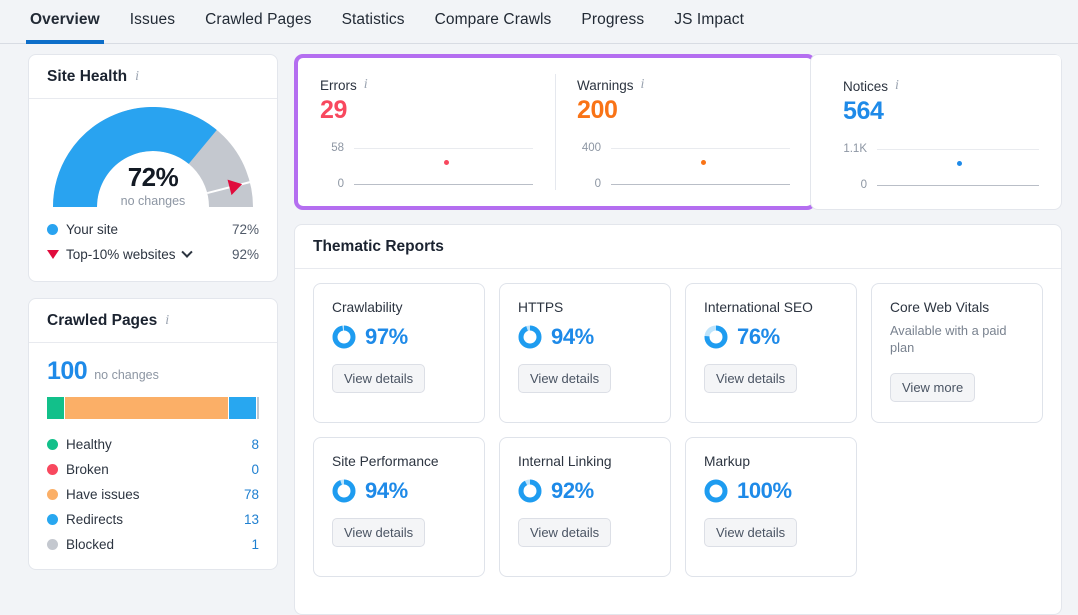 Image resolution: width=1078 pixels, height=615 pixels. I want to click on tab-js-impact: JS Impact, so click(709, 22).